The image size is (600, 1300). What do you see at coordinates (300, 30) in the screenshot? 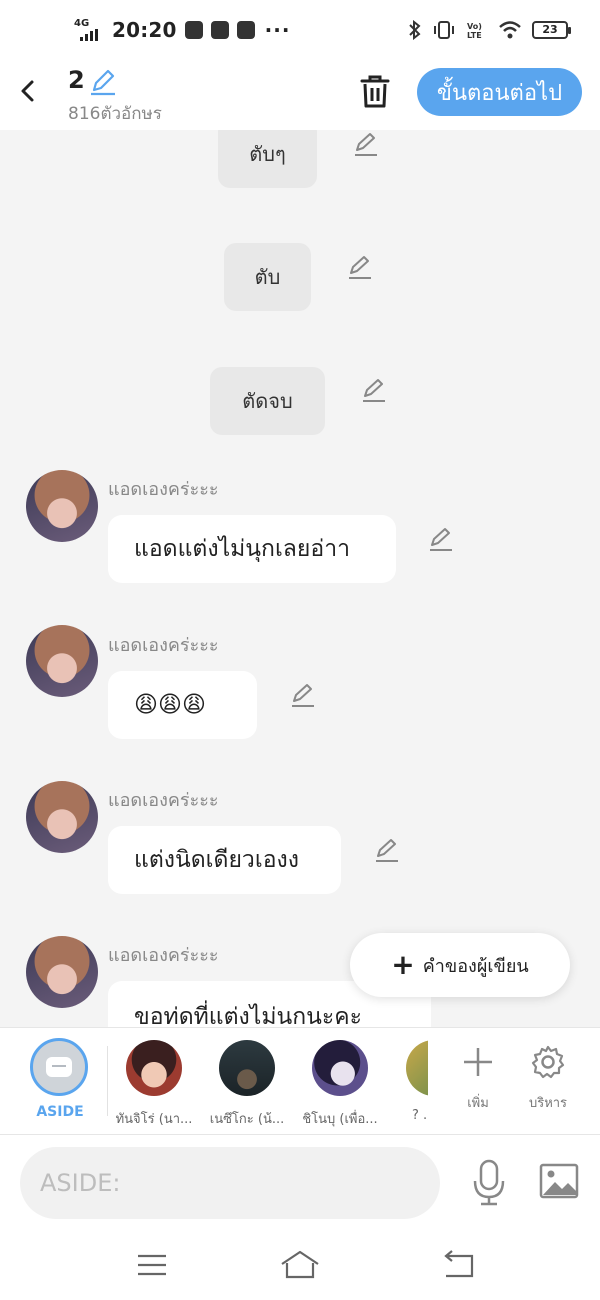
I see `status-bar: 4G 20:20 ··· Vo) LTE 23` at bounding box center [300, 30].